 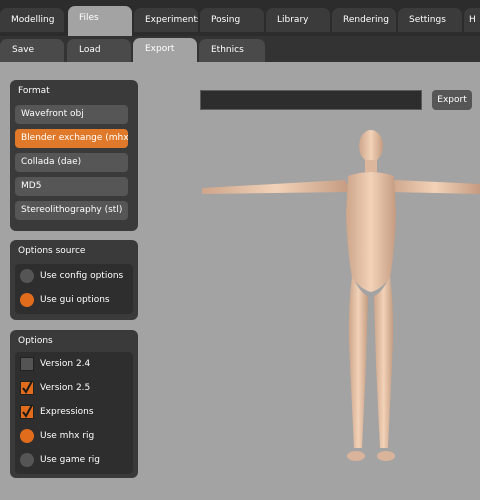 What do you see at coordinates (100, 21) in the screenshot?
I see `tab-files: Files` at bounding box center [100, 21].